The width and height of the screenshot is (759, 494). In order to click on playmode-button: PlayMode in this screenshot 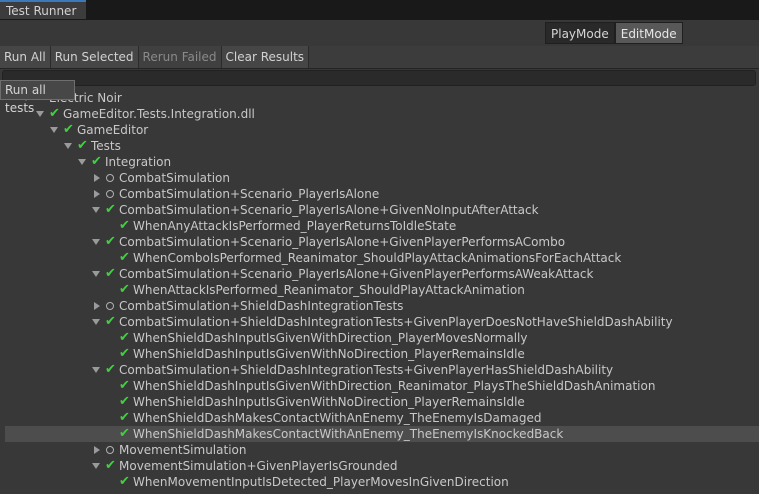, I will do `click(580, 33)`.